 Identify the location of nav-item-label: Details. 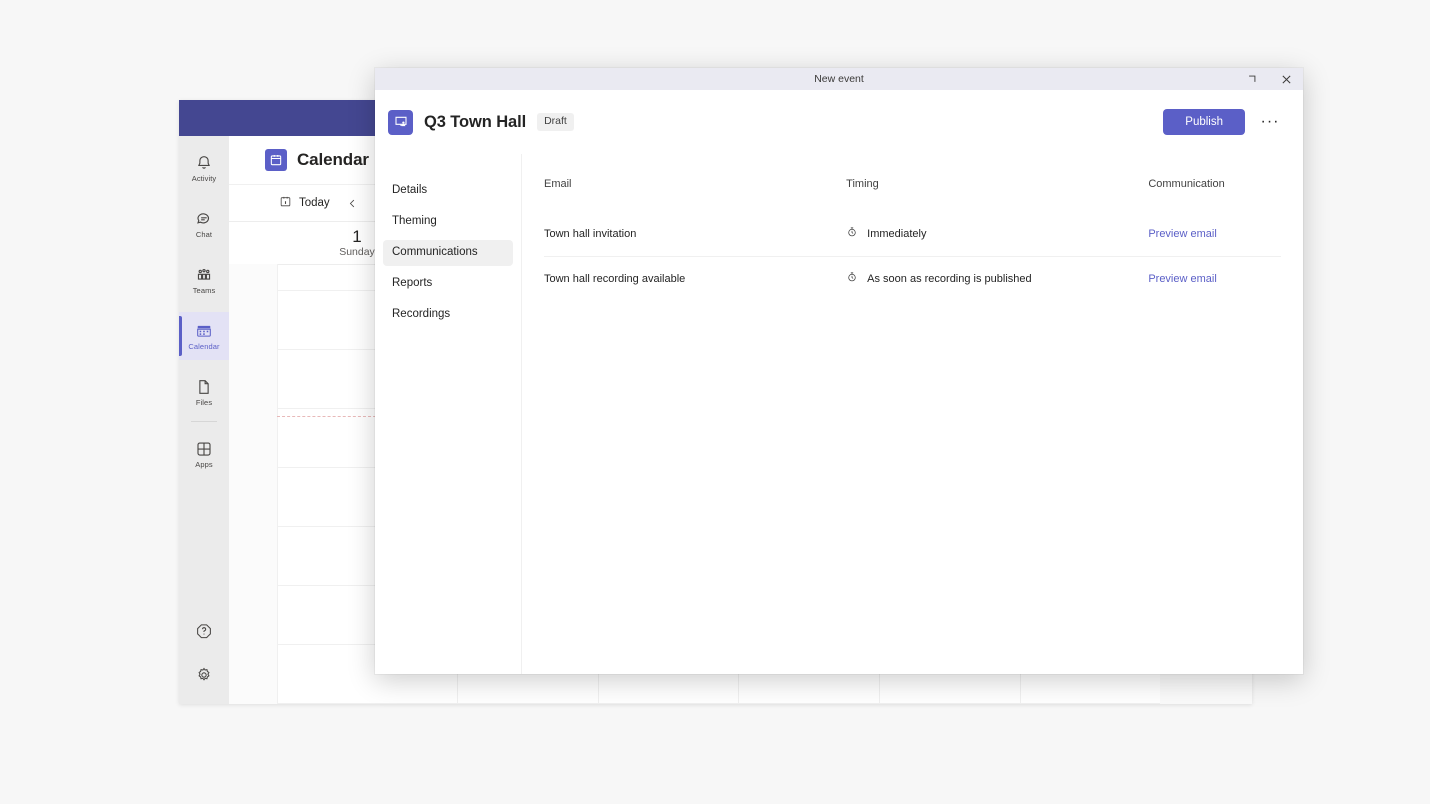
(410, 190).